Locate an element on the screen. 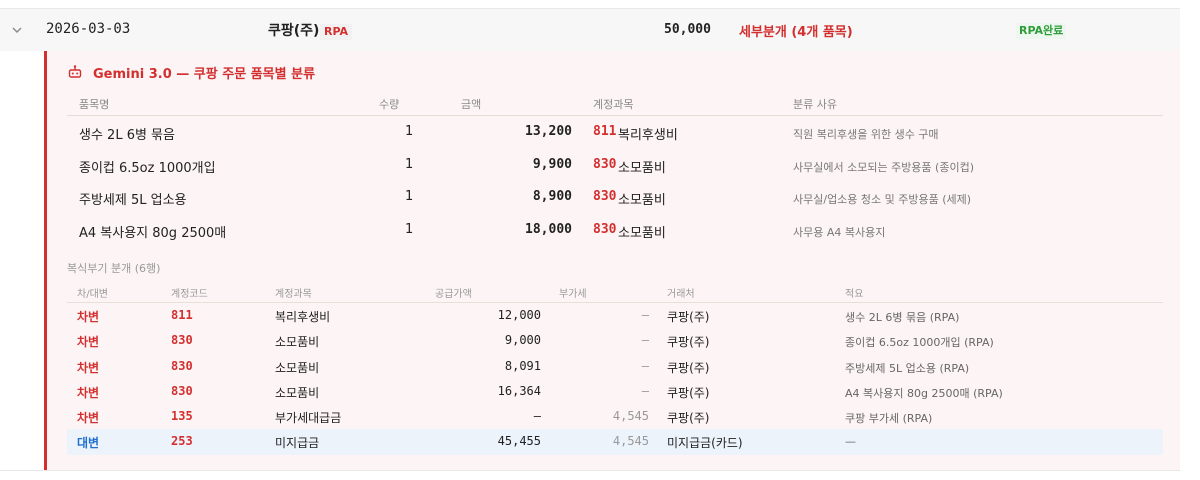  table-header: 차/대변 계정코드 계정과목 공급가액 부가세 거래처 적요 is located at coordinates (615, 291).